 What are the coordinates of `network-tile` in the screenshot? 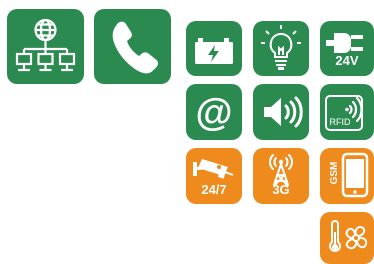 It's located at (45, 46).